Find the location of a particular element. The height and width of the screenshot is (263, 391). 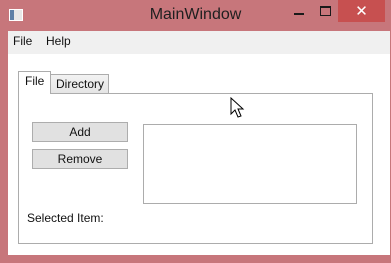

mouse-pointer-icon is located at coordinates (237, 107).